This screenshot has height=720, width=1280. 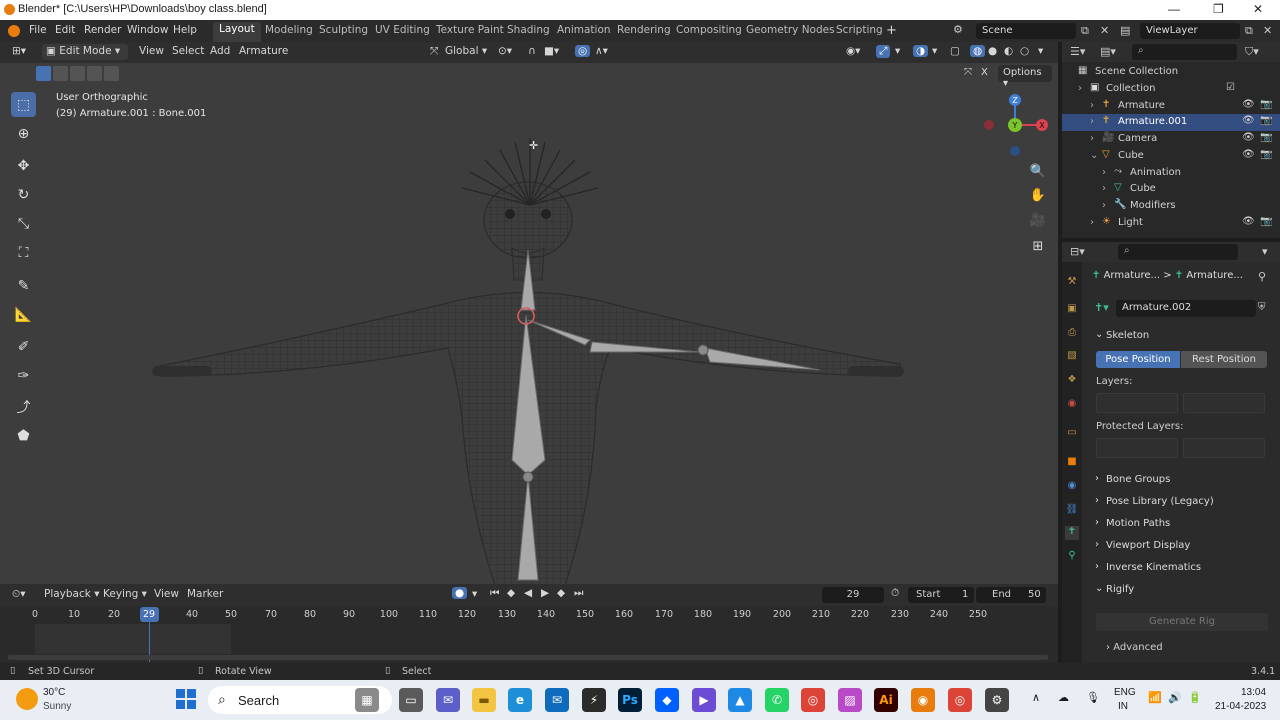 I want to click on wifi-icon: 📶, so click(x=1155, y=697).